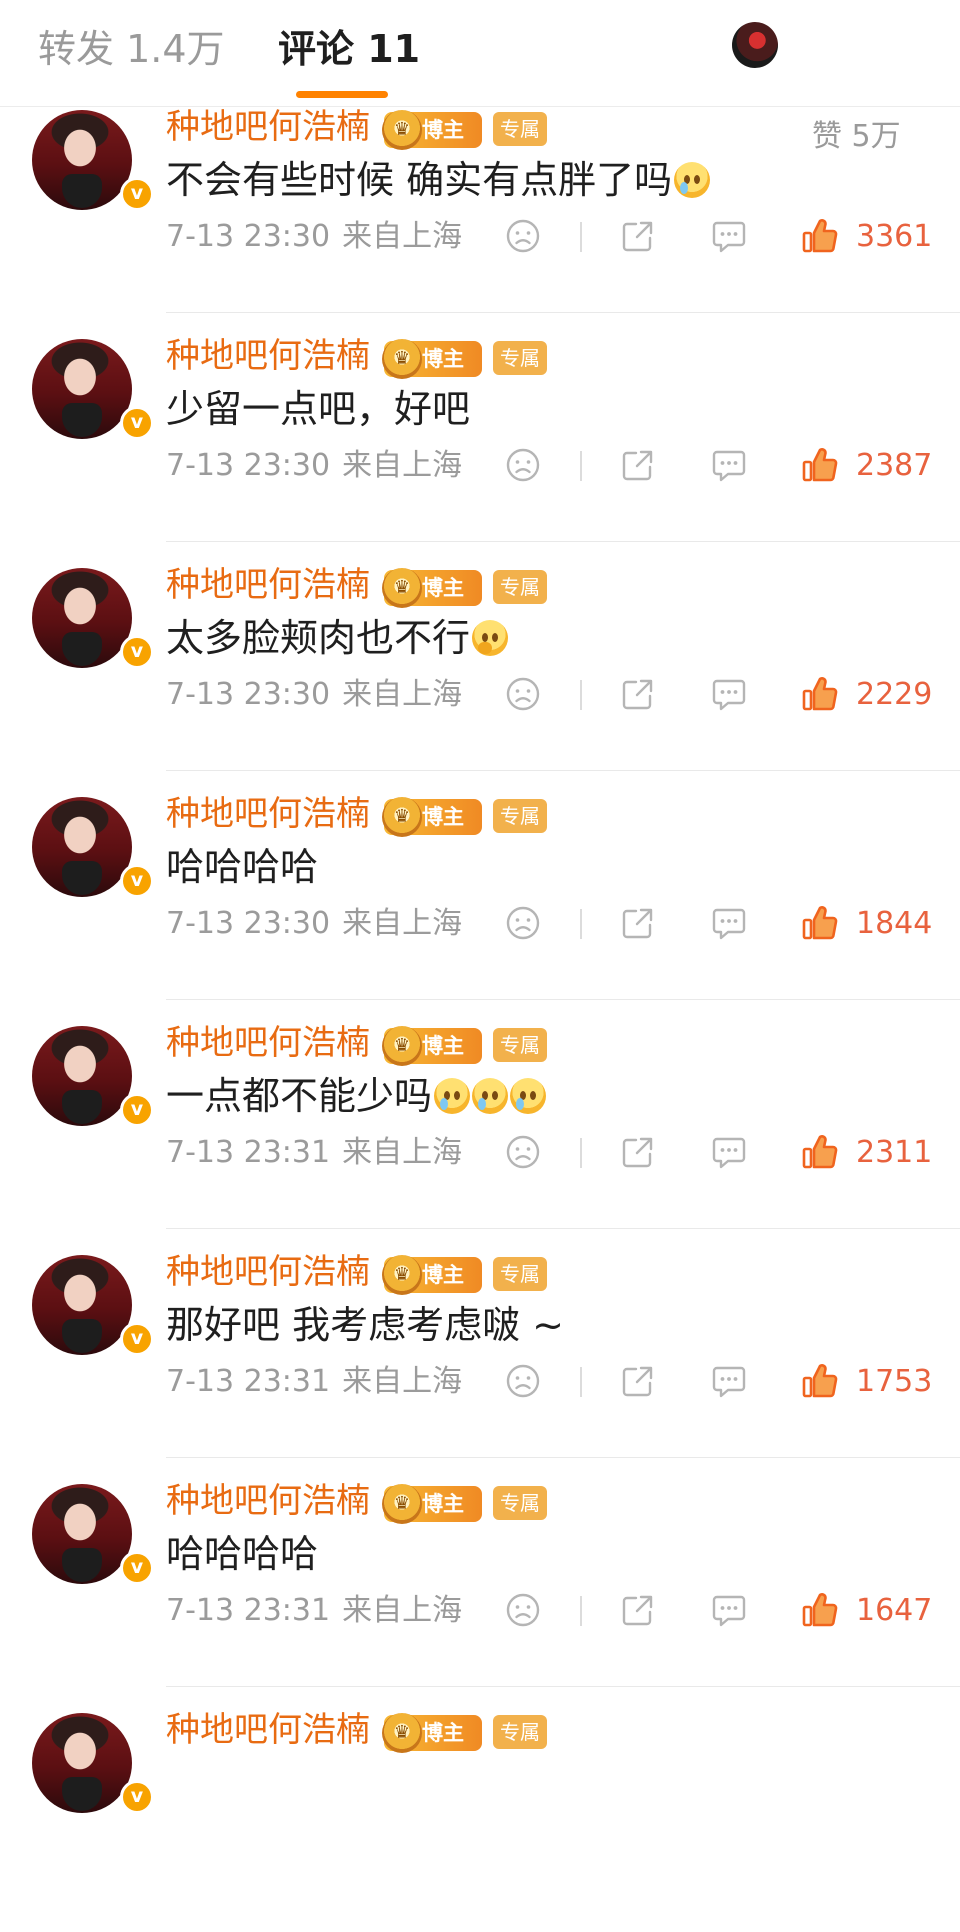 This screenshot has height=1932, width=960. I want to click on like-count: 2229, so click(894, 694).